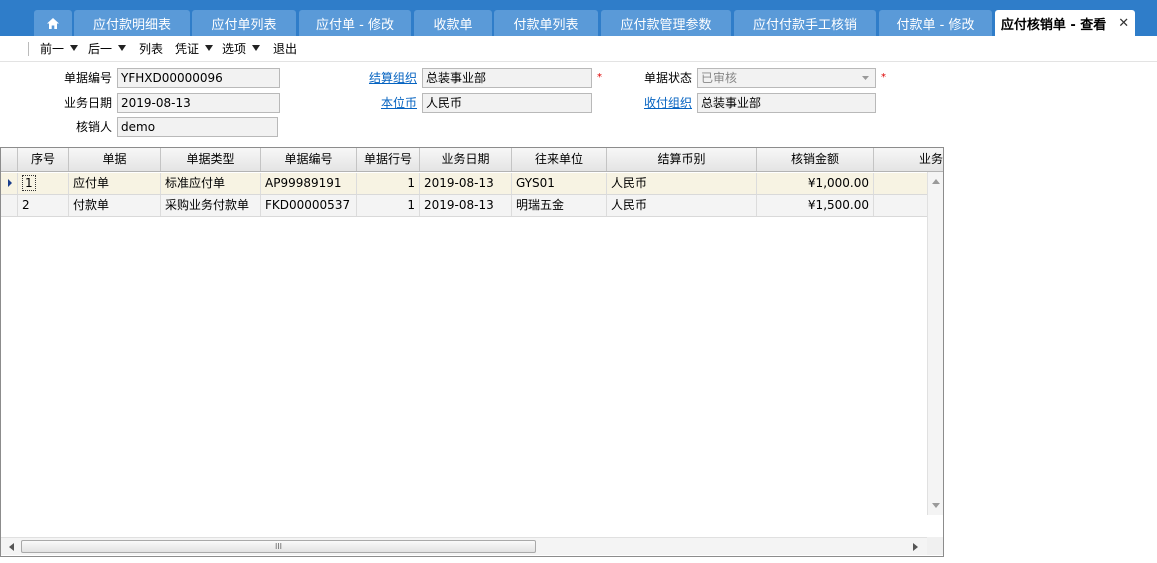 Image resolution: width=1157 pixels, height=563 pixels. What do you see at coordinates (211, 183) in the screenshot?
I see `cell-doc-type: 标准应付单` at bounding box center [211, 183].